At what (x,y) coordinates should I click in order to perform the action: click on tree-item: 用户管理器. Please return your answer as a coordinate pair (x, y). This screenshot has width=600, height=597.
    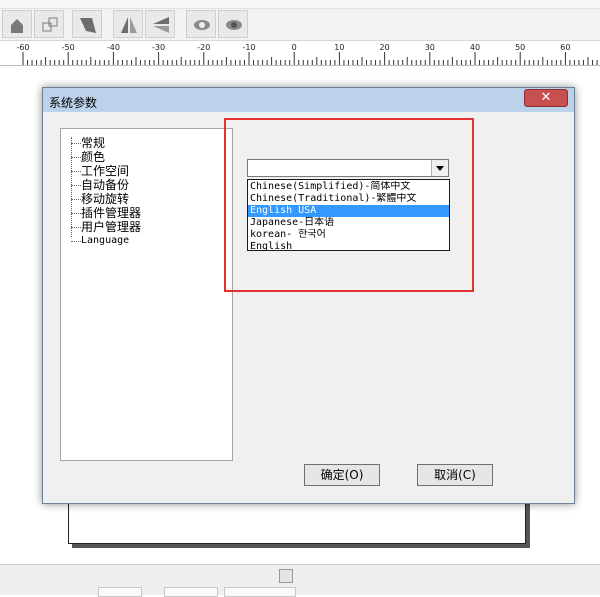
    Looking at the image, I should click on (111, 227).